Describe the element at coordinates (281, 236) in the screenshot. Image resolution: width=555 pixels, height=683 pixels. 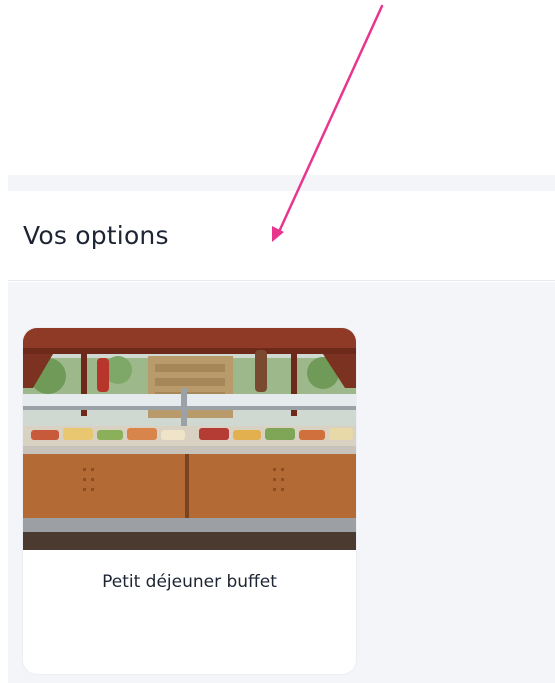
I see `options-header: Vos options` at that location.